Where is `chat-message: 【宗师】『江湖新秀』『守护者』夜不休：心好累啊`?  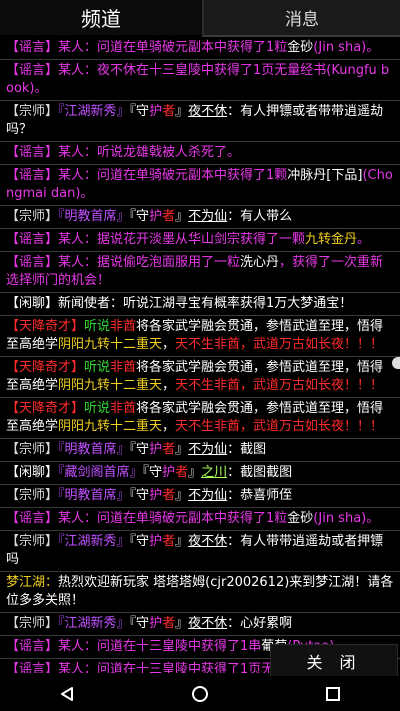
chat-message: 【宗师】『江湖新秀』『守护者』夜不休：心好累啊 is located at coordinates (200, 624).